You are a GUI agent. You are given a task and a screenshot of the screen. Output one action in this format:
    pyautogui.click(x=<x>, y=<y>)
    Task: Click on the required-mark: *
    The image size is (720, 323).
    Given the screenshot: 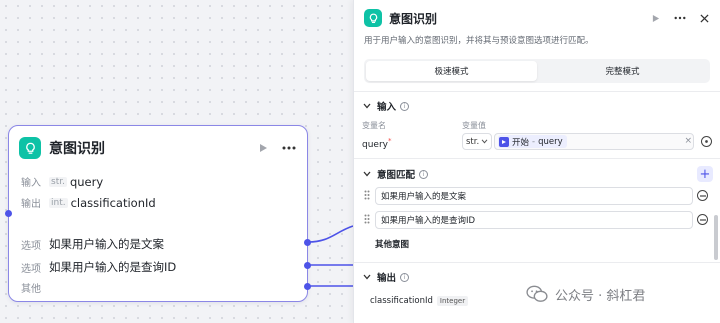 What is the action you would take?
    pyautogui.click(x=389, y=141)
    